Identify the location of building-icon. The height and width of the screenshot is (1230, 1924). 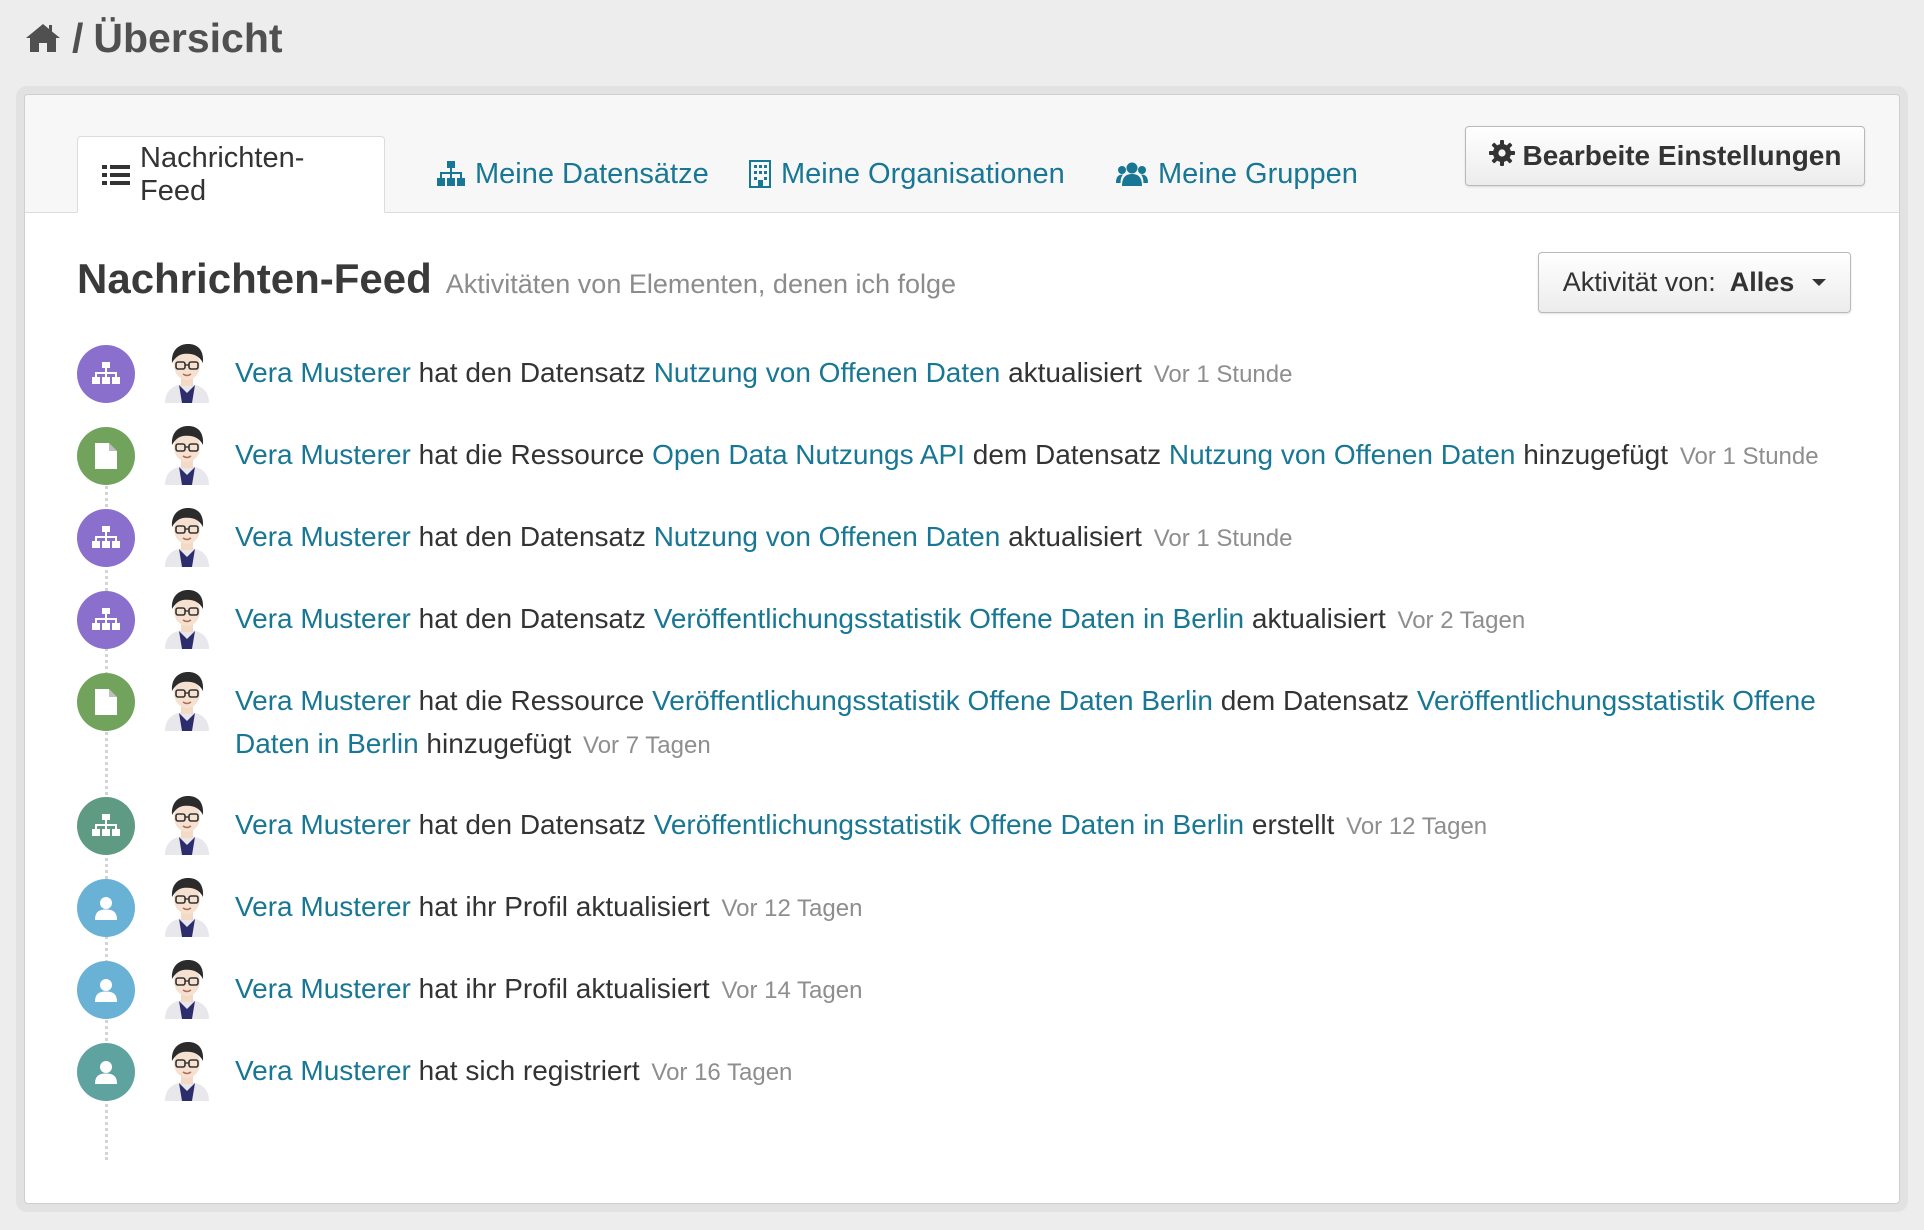
(760, 174).